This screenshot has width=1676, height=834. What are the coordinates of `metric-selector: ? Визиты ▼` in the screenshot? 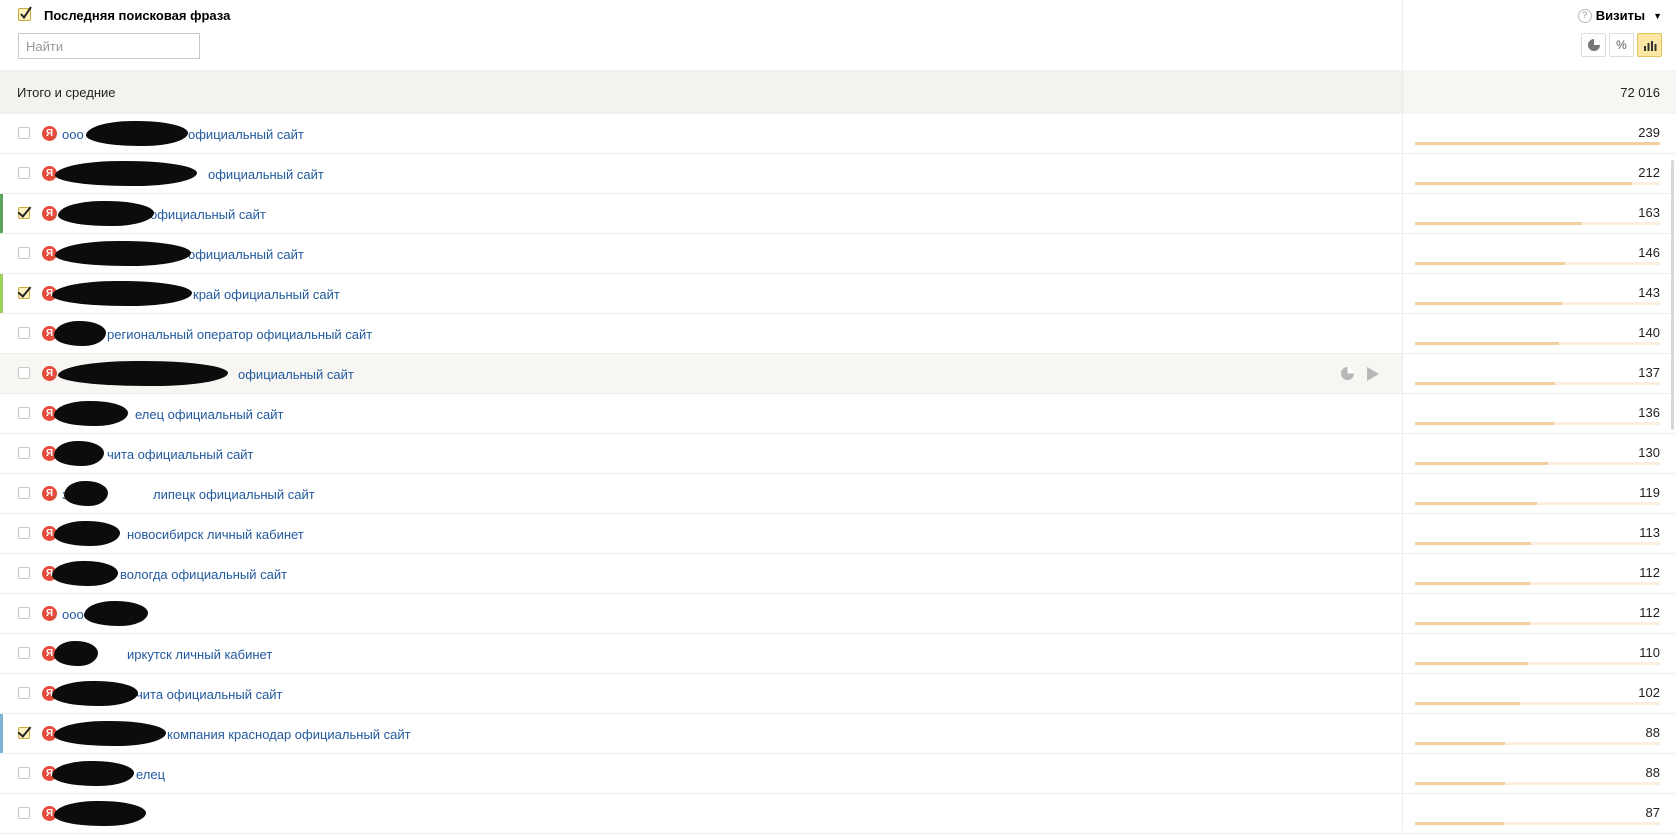 It's located at (1619, 15).